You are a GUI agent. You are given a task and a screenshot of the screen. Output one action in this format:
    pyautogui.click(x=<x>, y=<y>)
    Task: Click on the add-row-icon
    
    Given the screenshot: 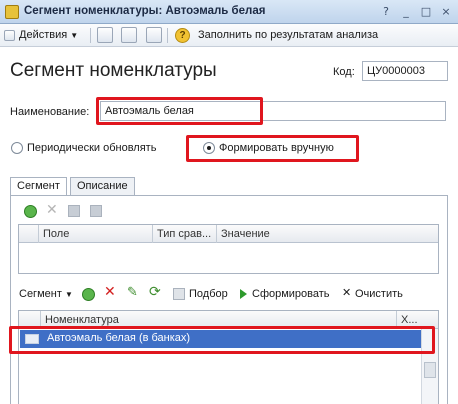 What is the action you would take?
    pyautogui.click(x=88, y=294)
    